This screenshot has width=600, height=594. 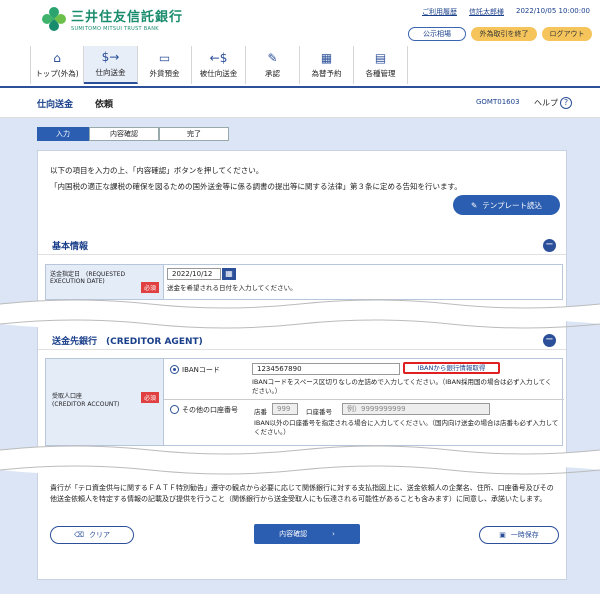 I want to click on calendar-icon: ▦, so click(x=229, y=274).